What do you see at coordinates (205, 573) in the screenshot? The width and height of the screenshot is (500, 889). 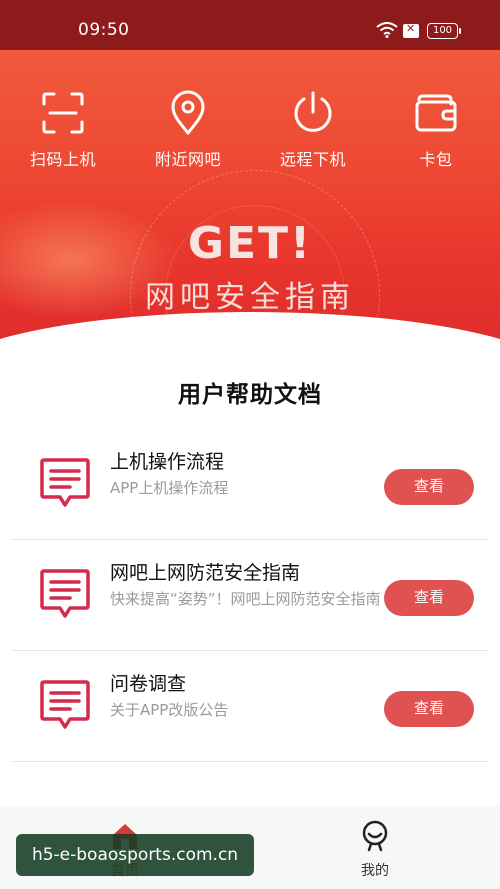 I see `item-title: 网吧上网防范安全指南` at bounding box center [205, 573].